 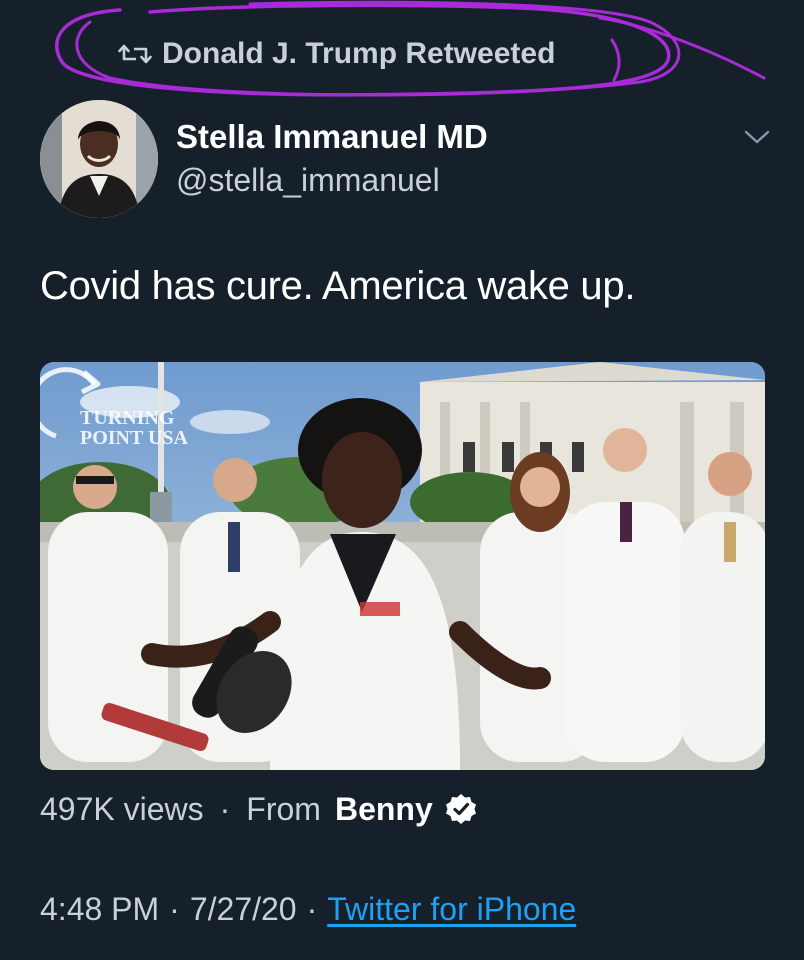 I want to click on tweet-date: 7/27/20, so click(x=243, y=908).